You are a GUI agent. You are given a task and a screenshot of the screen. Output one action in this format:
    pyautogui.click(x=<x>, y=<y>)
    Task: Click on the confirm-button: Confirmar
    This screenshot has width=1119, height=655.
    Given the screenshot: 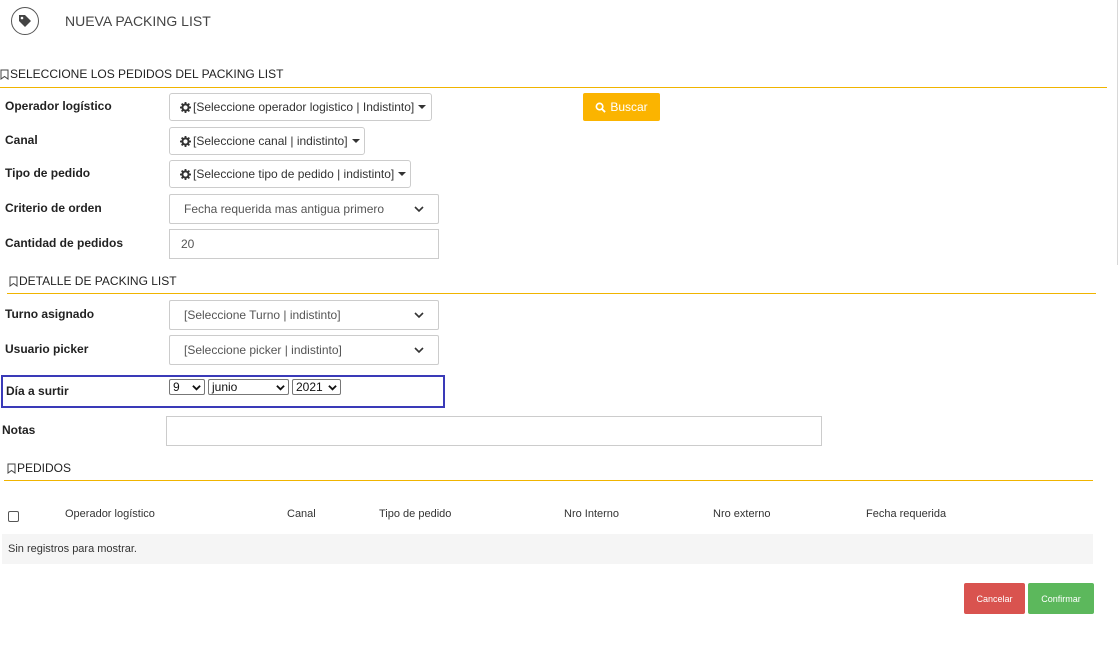 What is the action you would take?
    pyautogui.click(x=1061, y=598)
    